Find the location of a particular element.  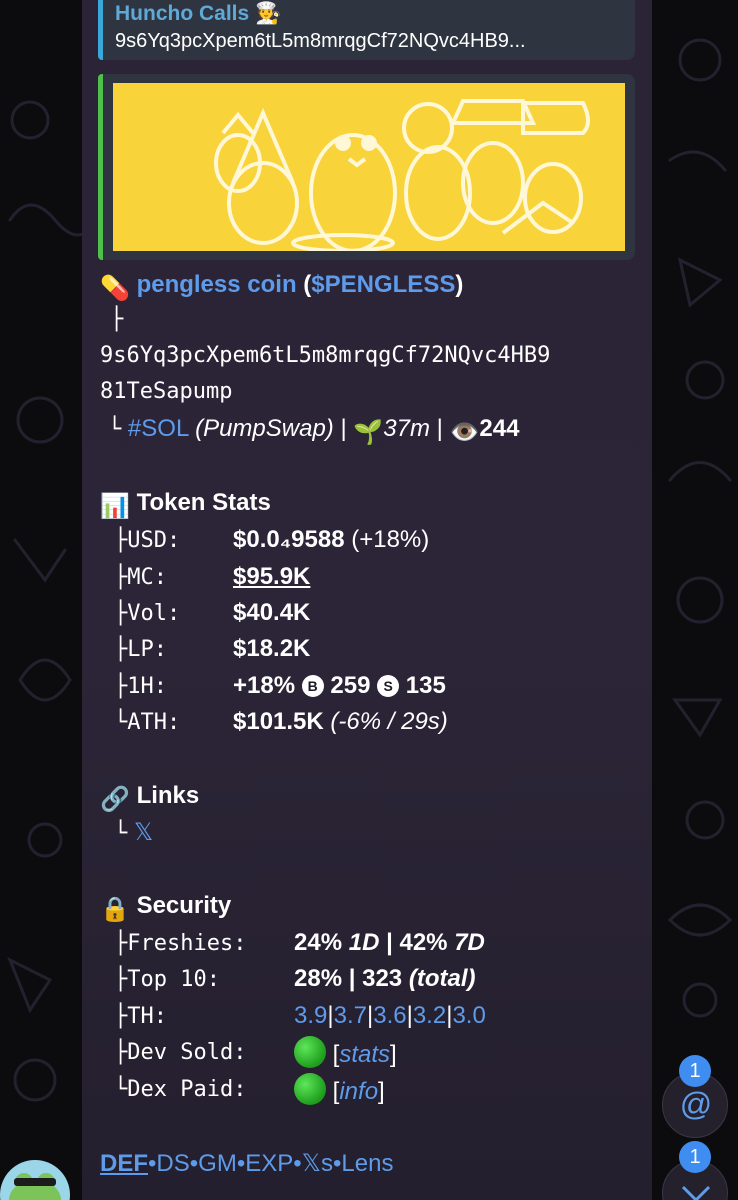

mentions-badge: 1 is located at coordinates (695, 1071).